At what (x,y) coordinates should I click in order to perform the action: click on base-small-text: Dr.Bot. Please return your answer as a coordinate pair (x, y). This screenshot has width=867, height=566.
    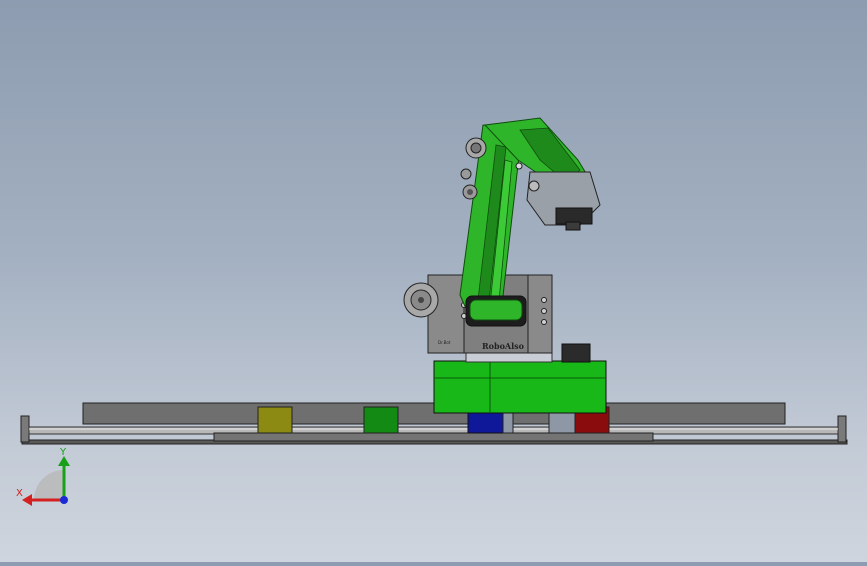
    Looking at the image, I should click on (444, 342).